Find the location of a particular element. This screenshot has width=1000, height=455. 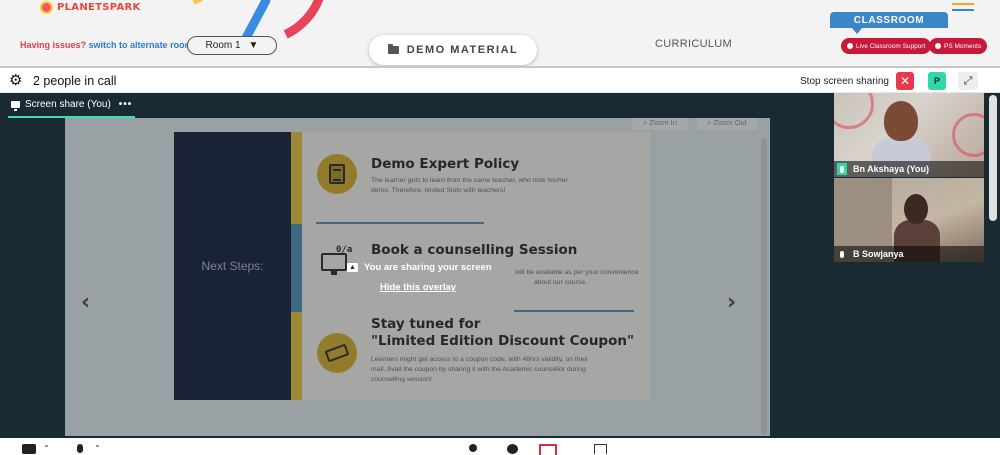

participant-tile: B Sowjanya is located at coordinates (909, 220).